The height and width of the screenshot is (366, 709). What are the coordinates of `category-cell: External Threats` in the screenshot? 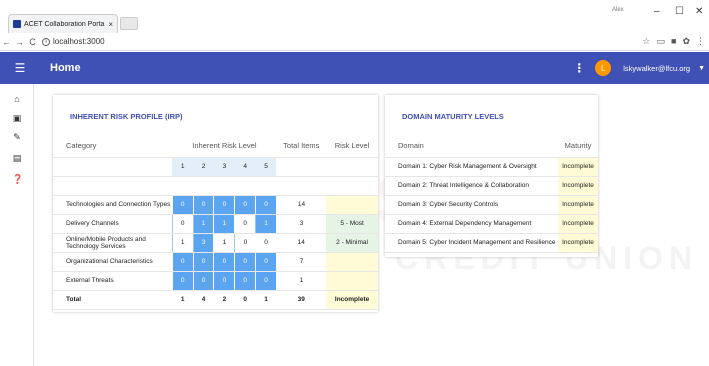 It's located at (113, 281).